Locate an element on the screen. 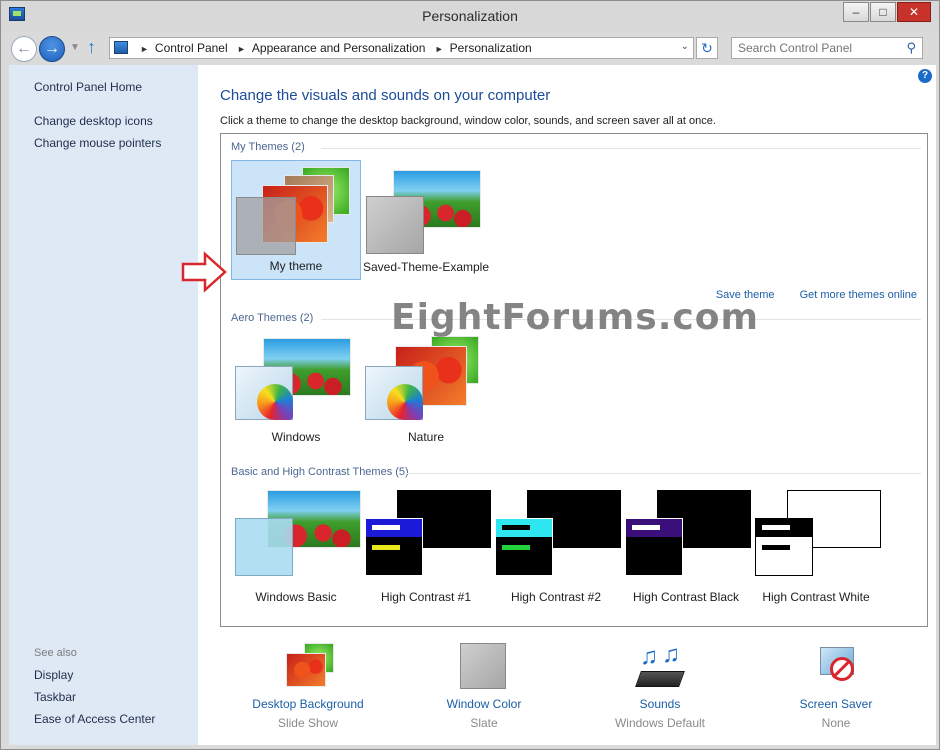  maximize-button: □ is located at coordinates (883, 12).